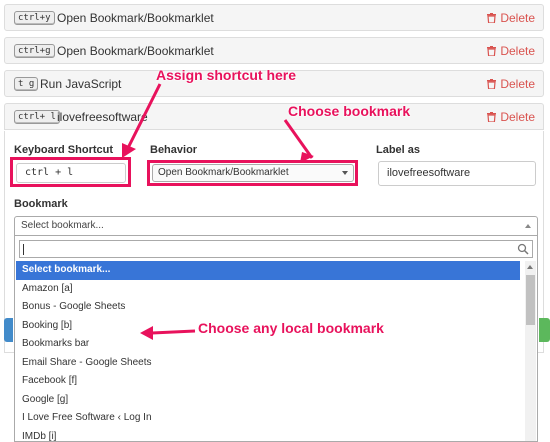 This screenshot has height=442, width=550. Describe the element at coordinates (268, 381) in the screenshot. I see `bookmark-option: Facebook [f]` at that location.